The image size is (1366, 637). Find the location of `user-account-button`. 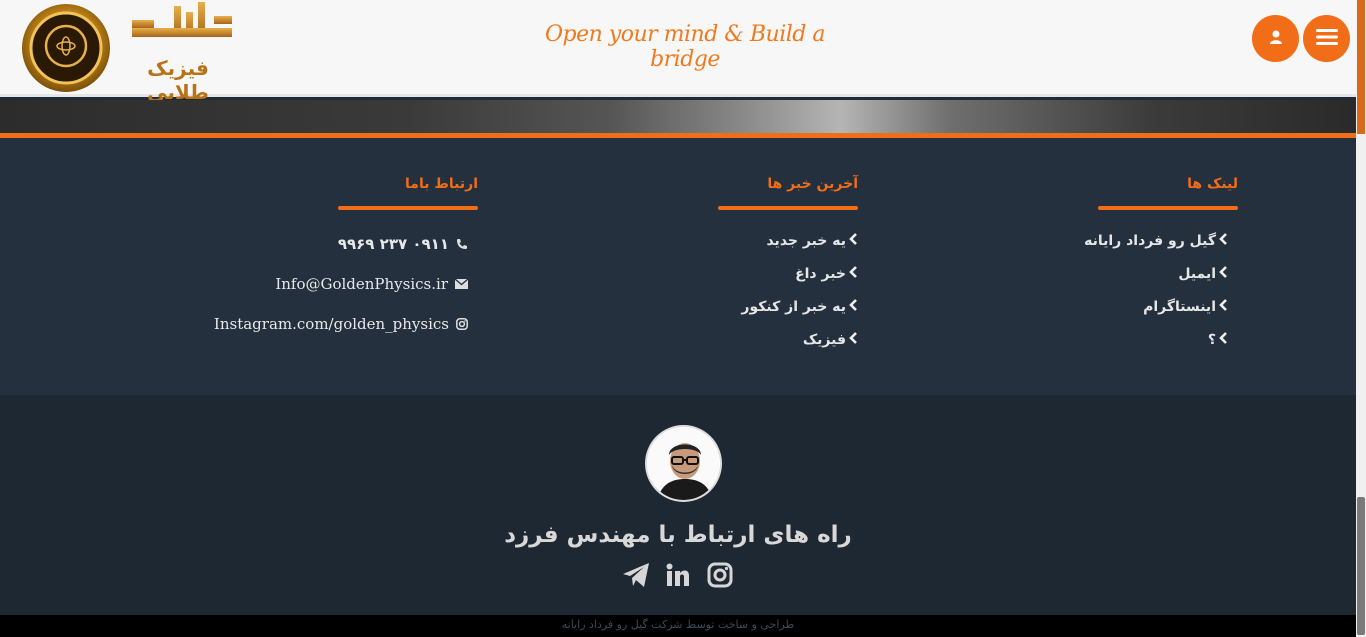

user-account-button is located at coordinates (1275, 38).